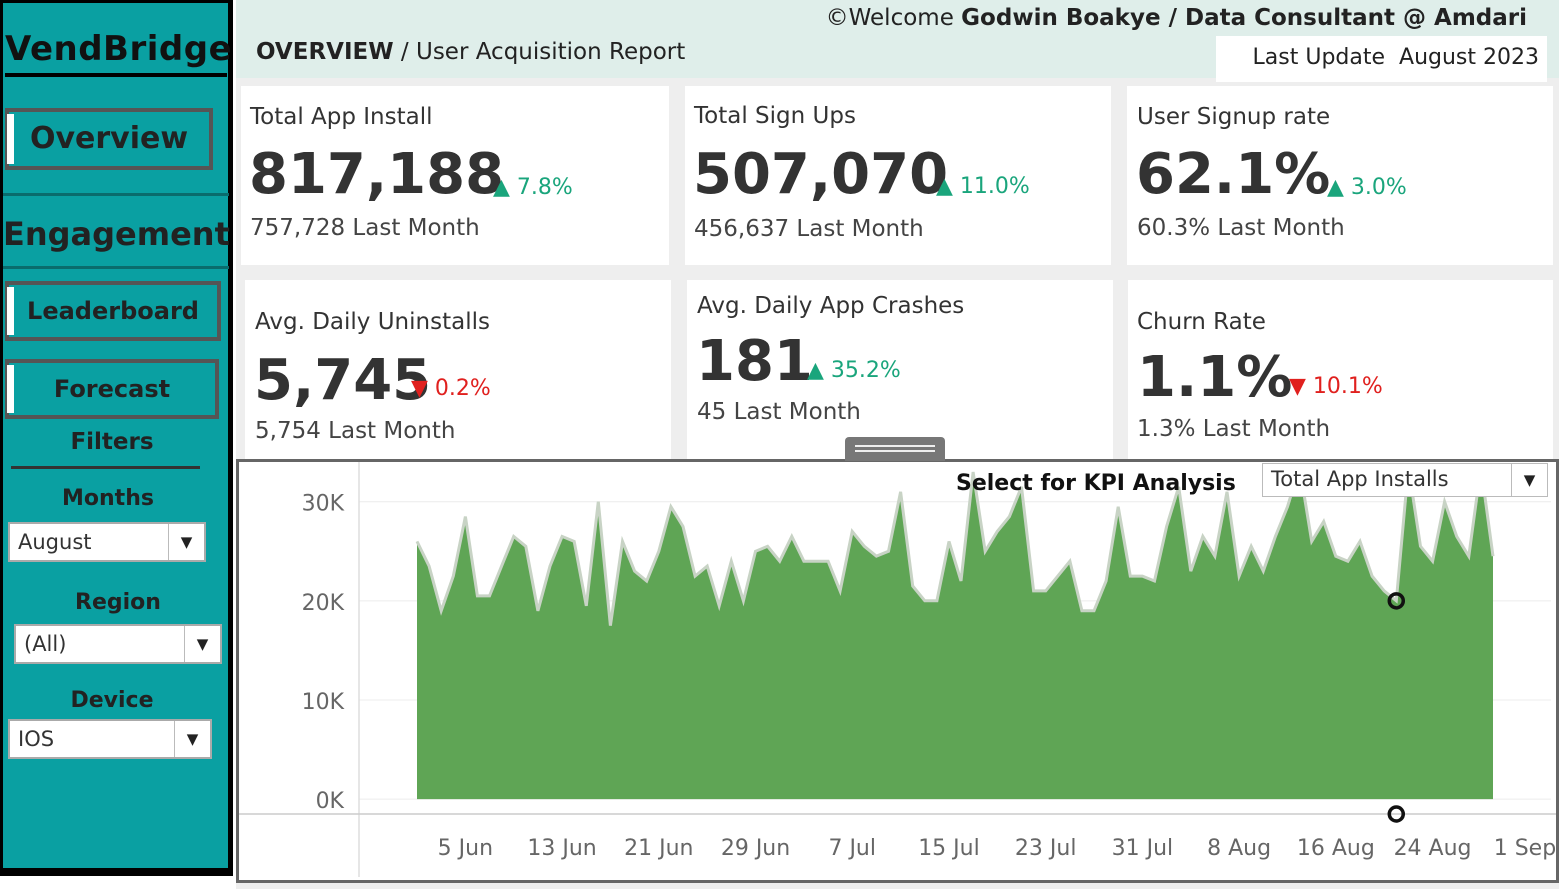 The width and height of the screenshot is (1559, 889). What do you see at coordinates (372, 322) in the screenshot?
I see `kpi-title: Avg. Daily Uninstalls` at bounding box center [372, 322].